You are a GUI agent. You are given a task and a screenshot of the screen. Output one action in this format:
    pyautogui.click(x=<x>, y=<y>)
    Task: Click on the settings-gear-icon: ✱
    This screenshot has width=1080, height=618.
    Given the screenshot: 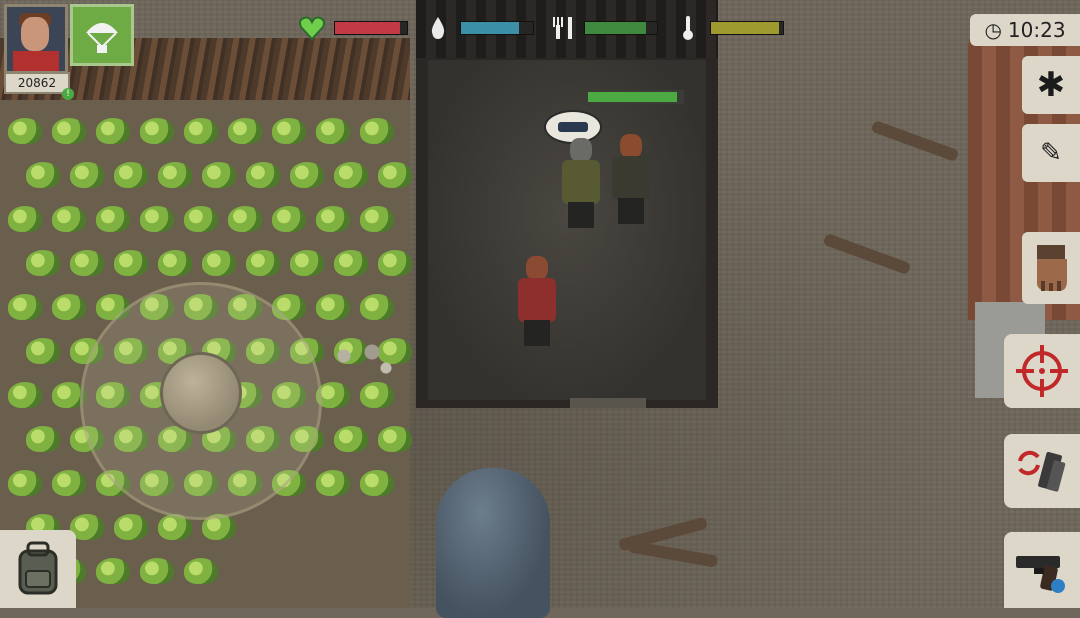 What is the action you would take?
    pyautogui.click(x=1051, y=85)
    